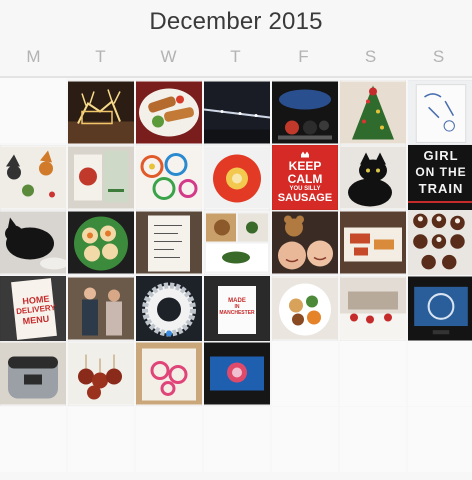  I want to click on sleeping-cat-photo, so click(33, 242).